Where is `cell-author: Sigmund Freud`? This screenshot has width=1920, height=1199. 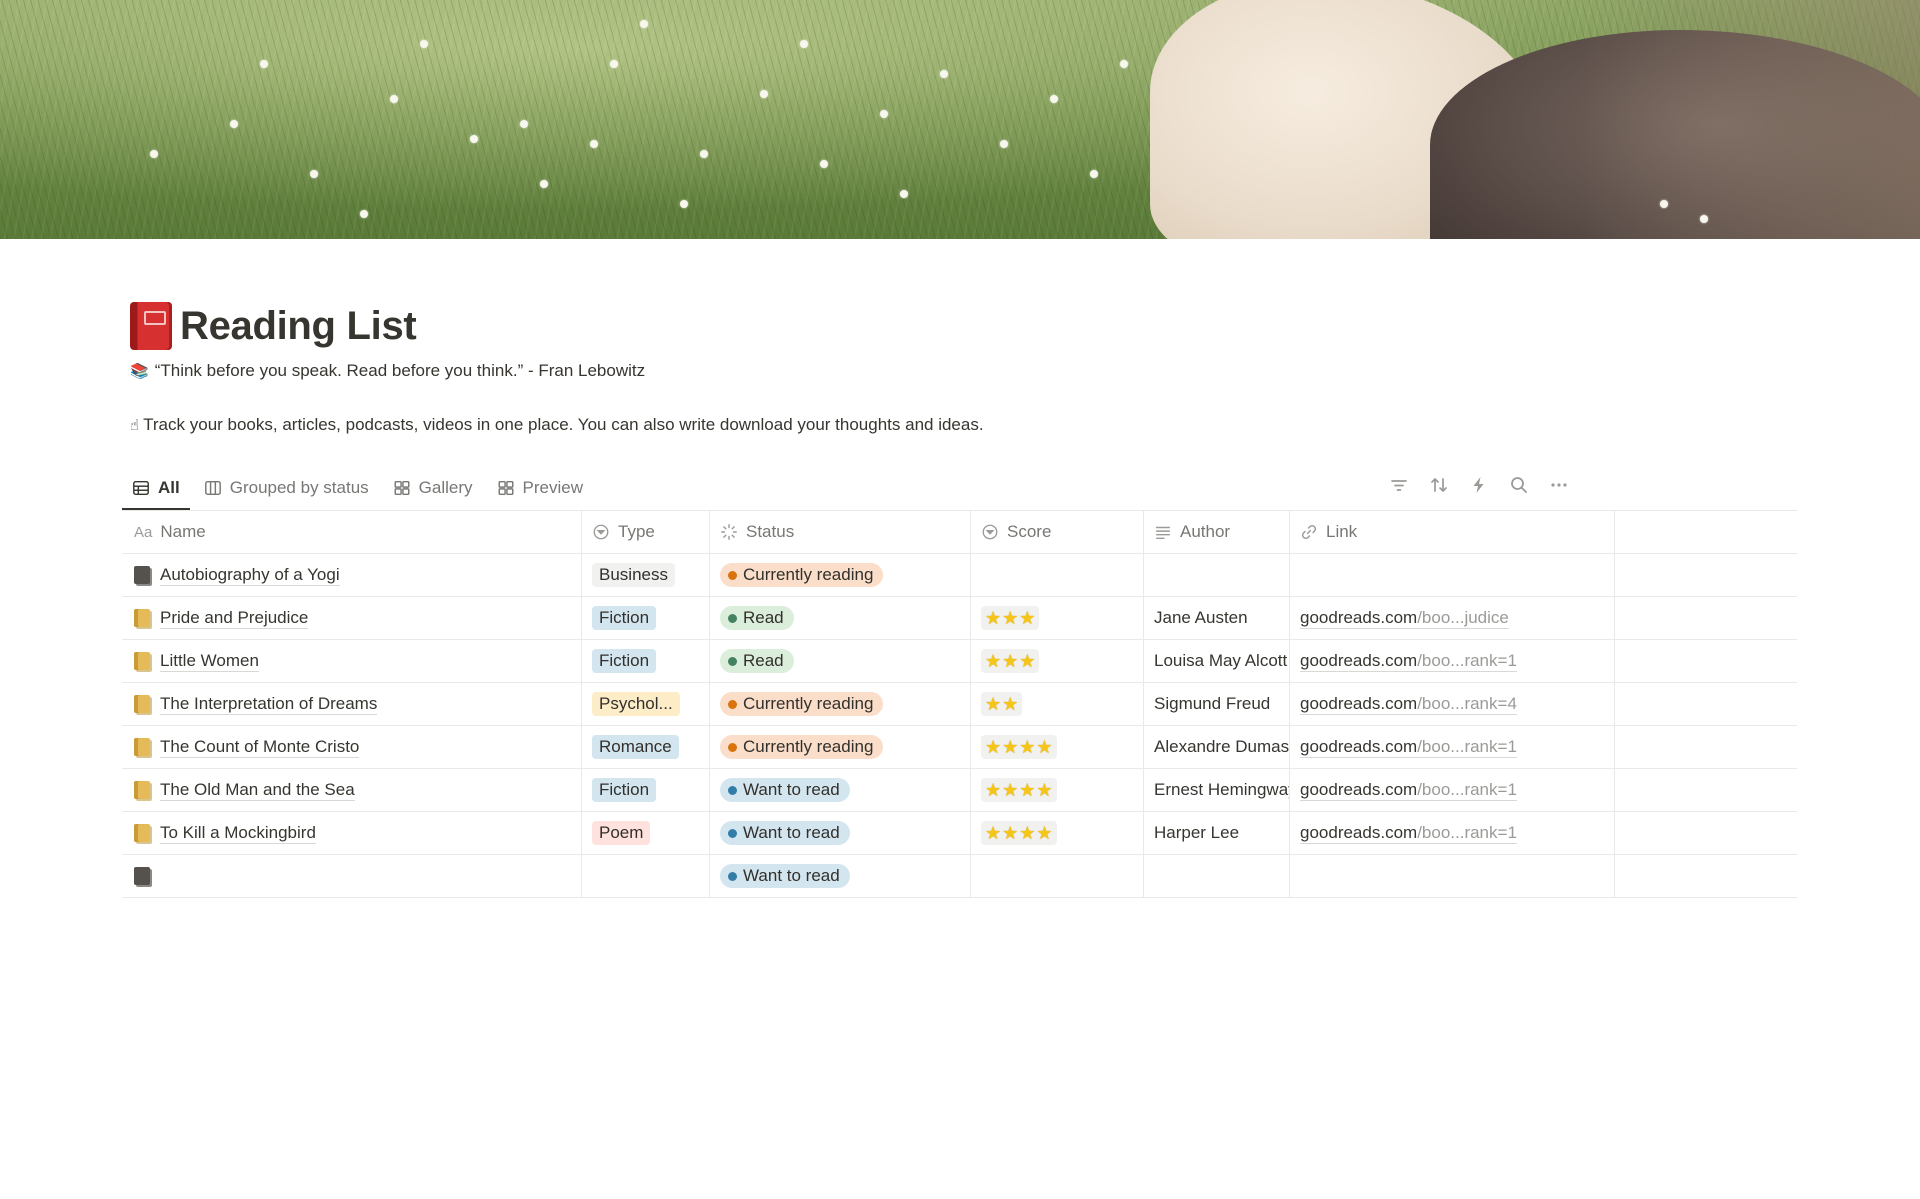 cell-author: Sigmund Freud is located at coordinates (1217, 704).